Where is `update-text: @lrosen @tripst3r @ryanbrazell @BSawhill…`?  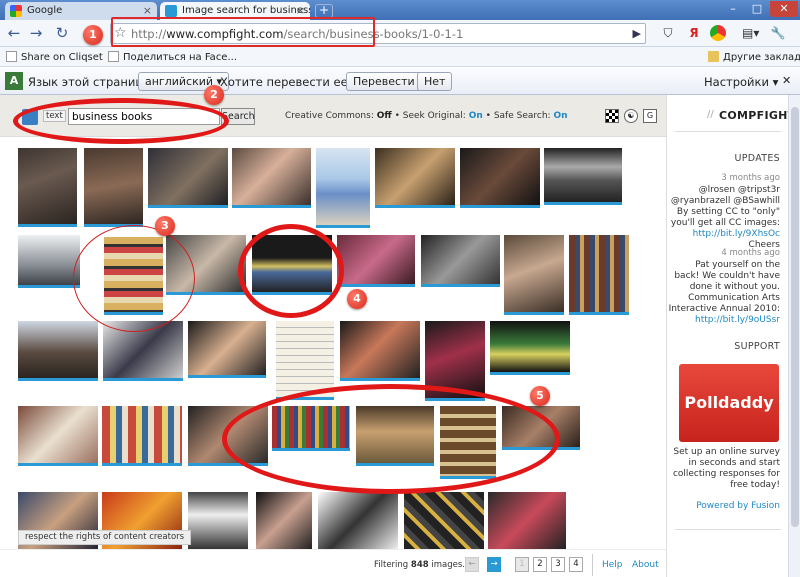
update-text: @lrosen @tripst3r @ryanbrazell @BSawhill… is located at coordinates (724, 218).